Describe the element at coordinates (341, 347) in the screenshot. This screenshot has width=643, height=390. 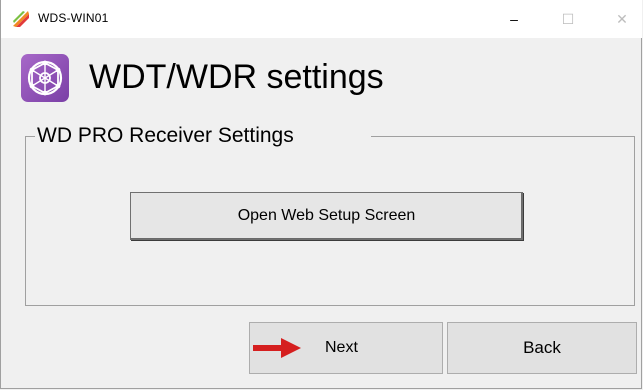
I see `next-label: Next` at that location.